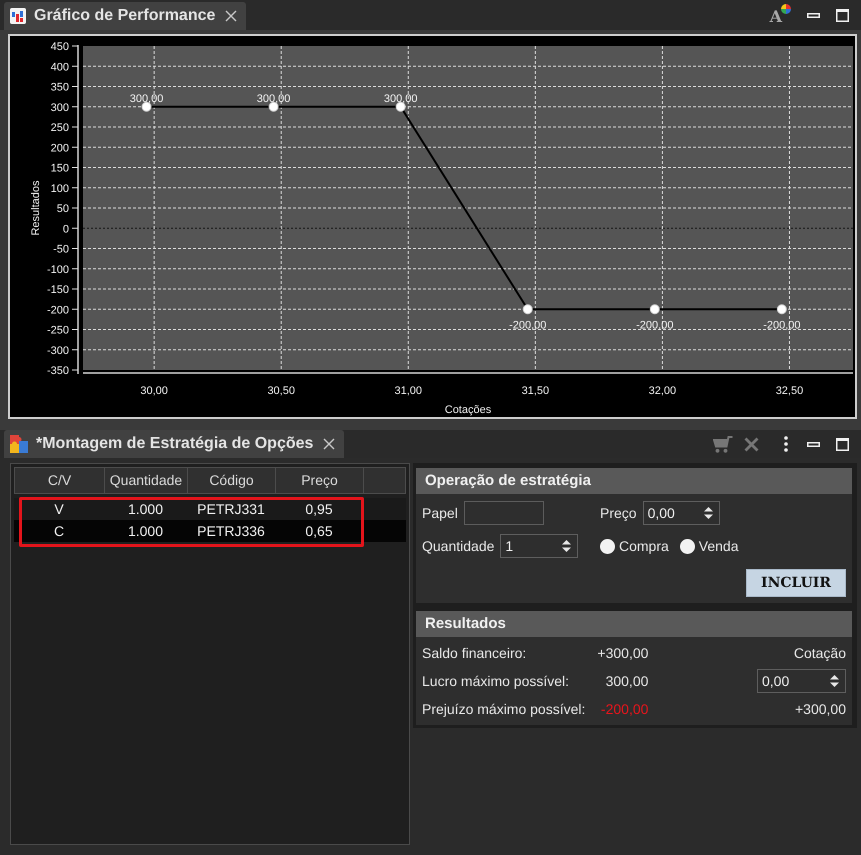 The width and height of the screenshot is (861, 855). Describe the element at coordinates (61, 250) in the screenshot. I see `y-tick-label: -50` at that location.